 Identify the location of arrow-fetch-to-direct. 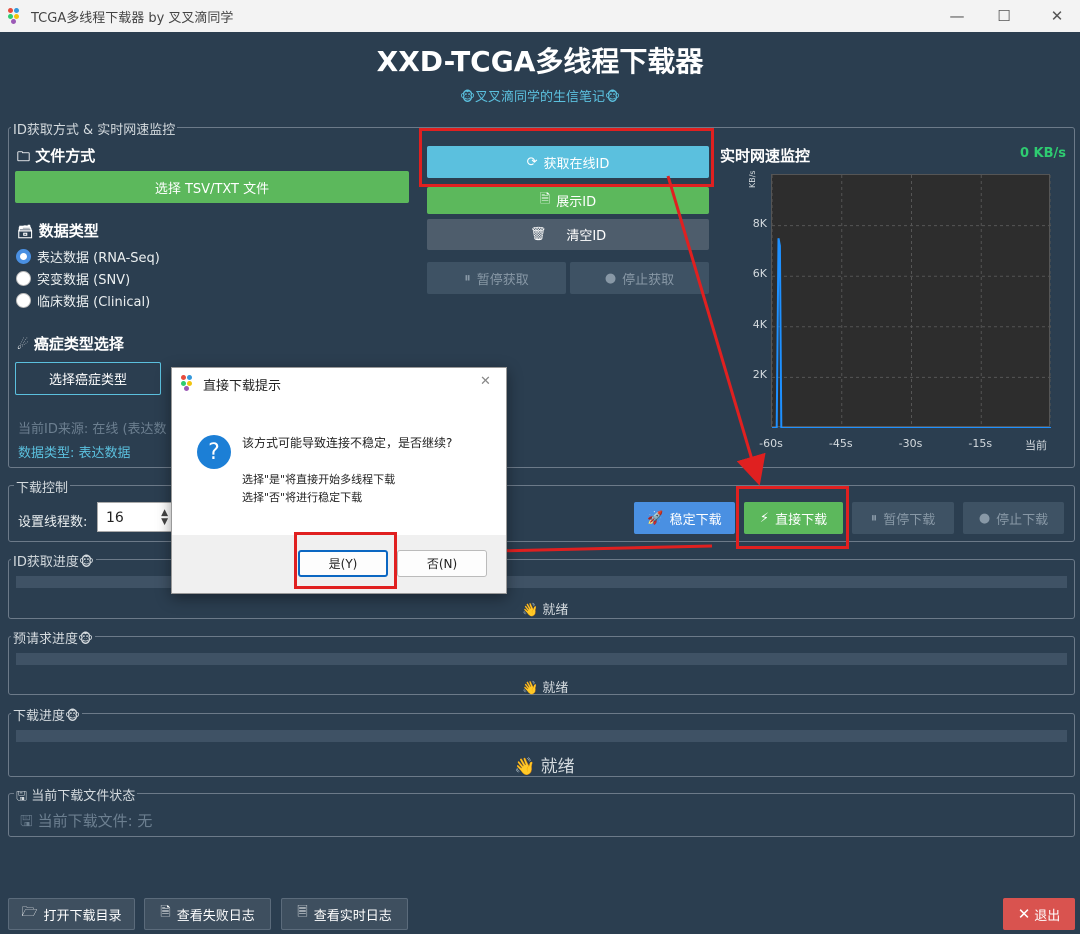
(716, 330).